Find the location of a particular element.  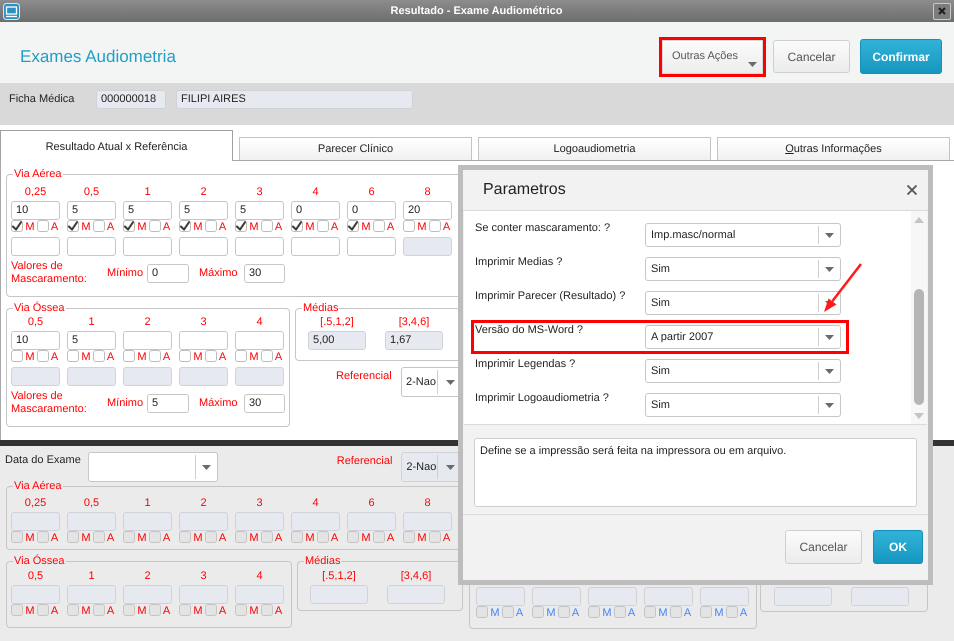

tab: Parecer Clínico is located at coordinates (355, 148).